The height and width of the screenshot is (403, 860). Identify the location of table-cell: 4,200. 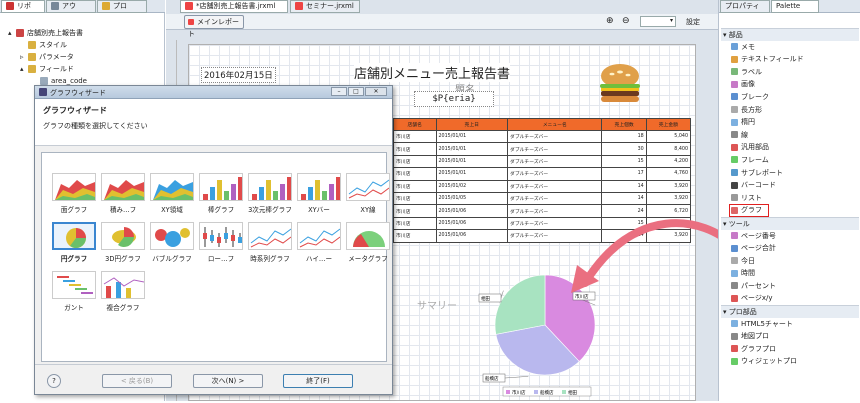
(668, 161).